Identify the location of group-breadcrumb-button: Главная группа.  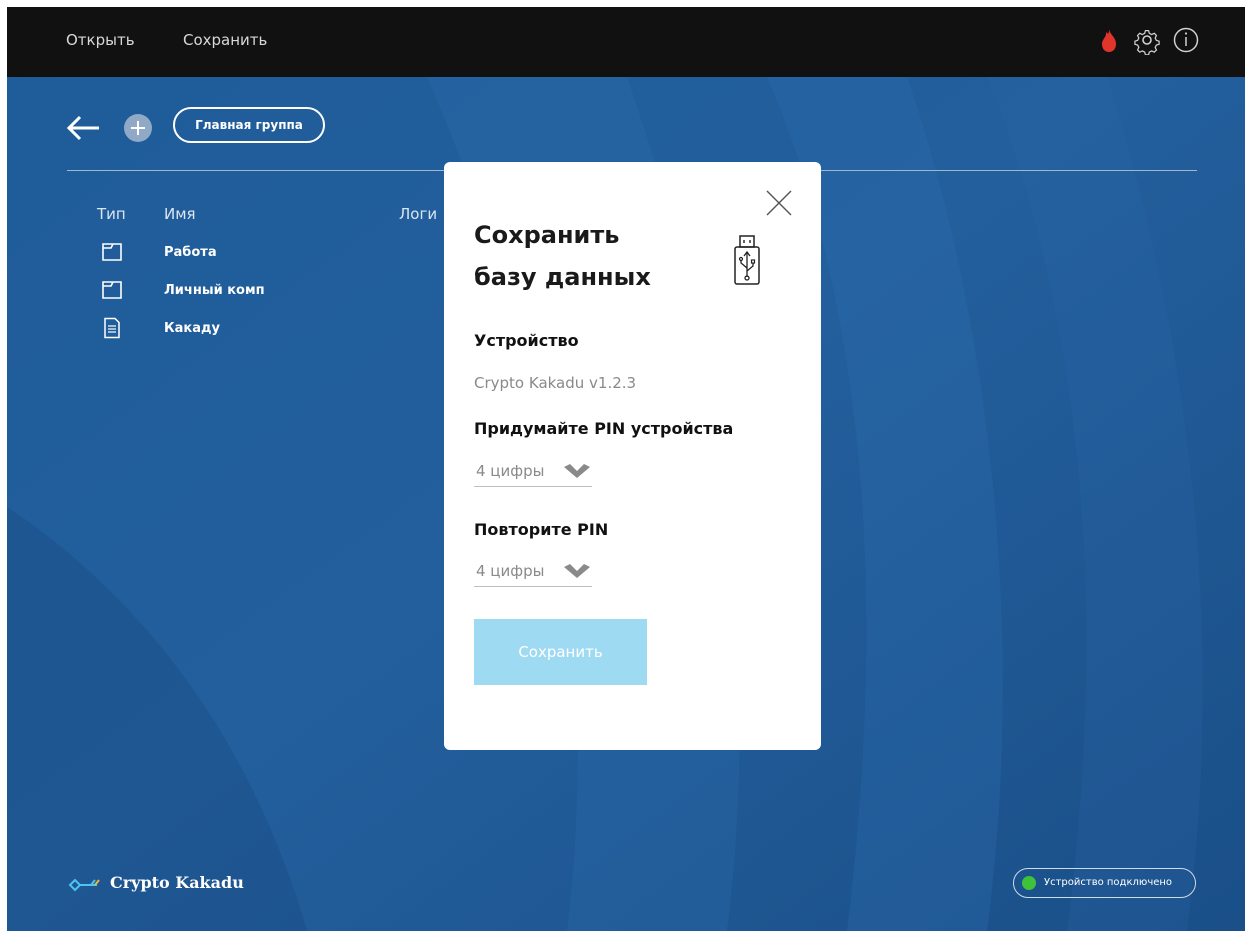
(249, 125).